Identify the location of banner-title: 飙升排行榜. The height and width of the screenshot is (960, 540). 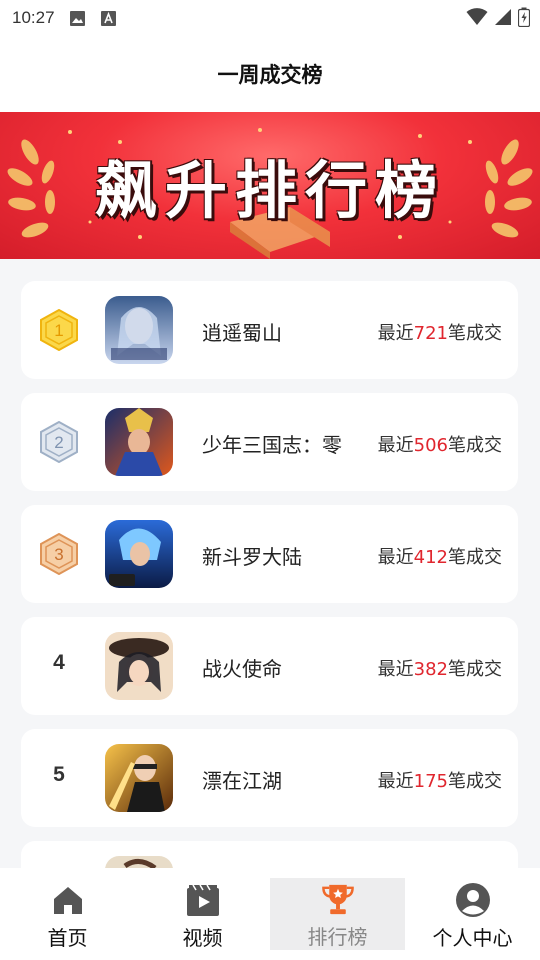
(269, 190).